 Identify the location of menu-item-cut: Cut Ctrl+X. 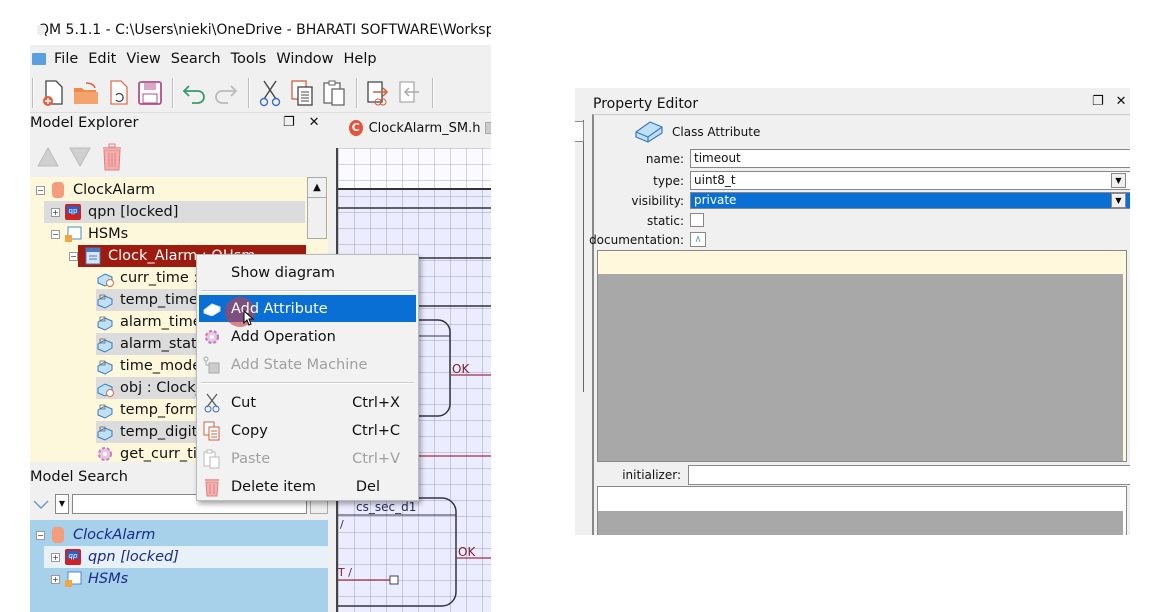
(307, 402).